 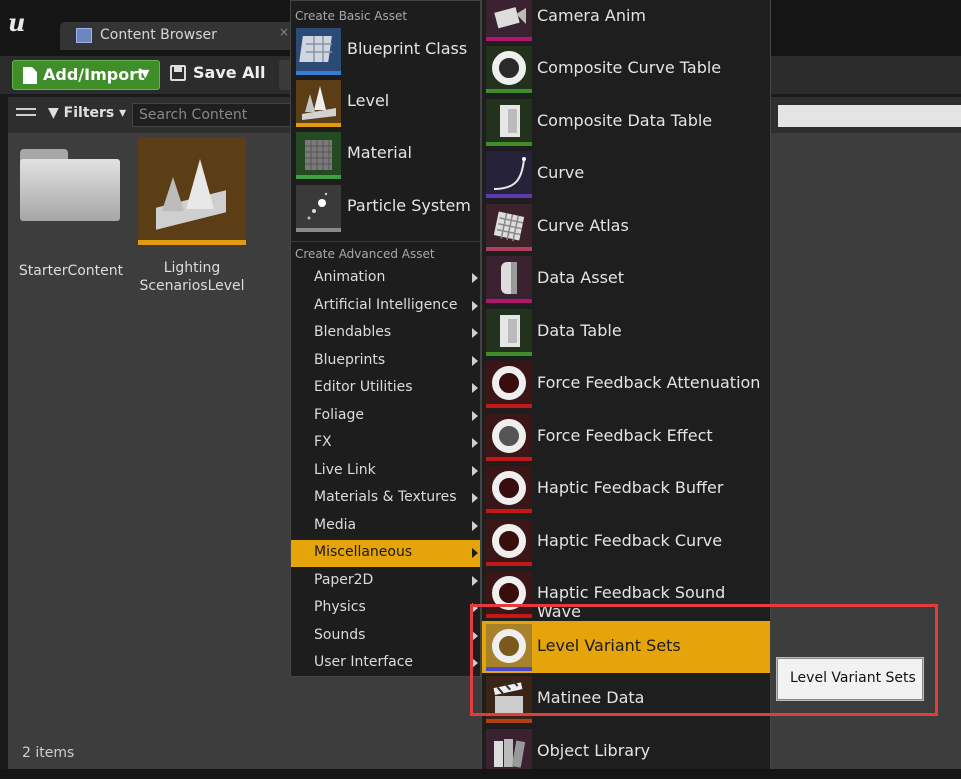 What do you see at coordinates (70, 185) in the screenshot?
I see `folder-icon` at bounding box center [70, 185].